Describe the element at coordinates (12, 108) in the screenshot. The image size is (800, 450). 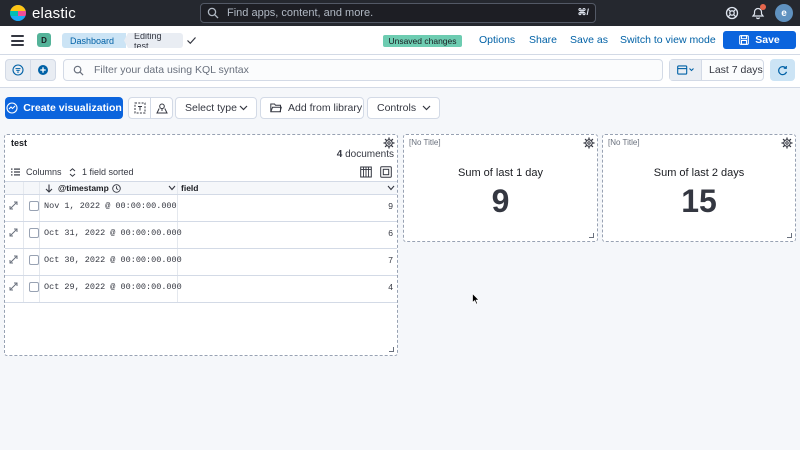
I see `lens-icon` at that location.